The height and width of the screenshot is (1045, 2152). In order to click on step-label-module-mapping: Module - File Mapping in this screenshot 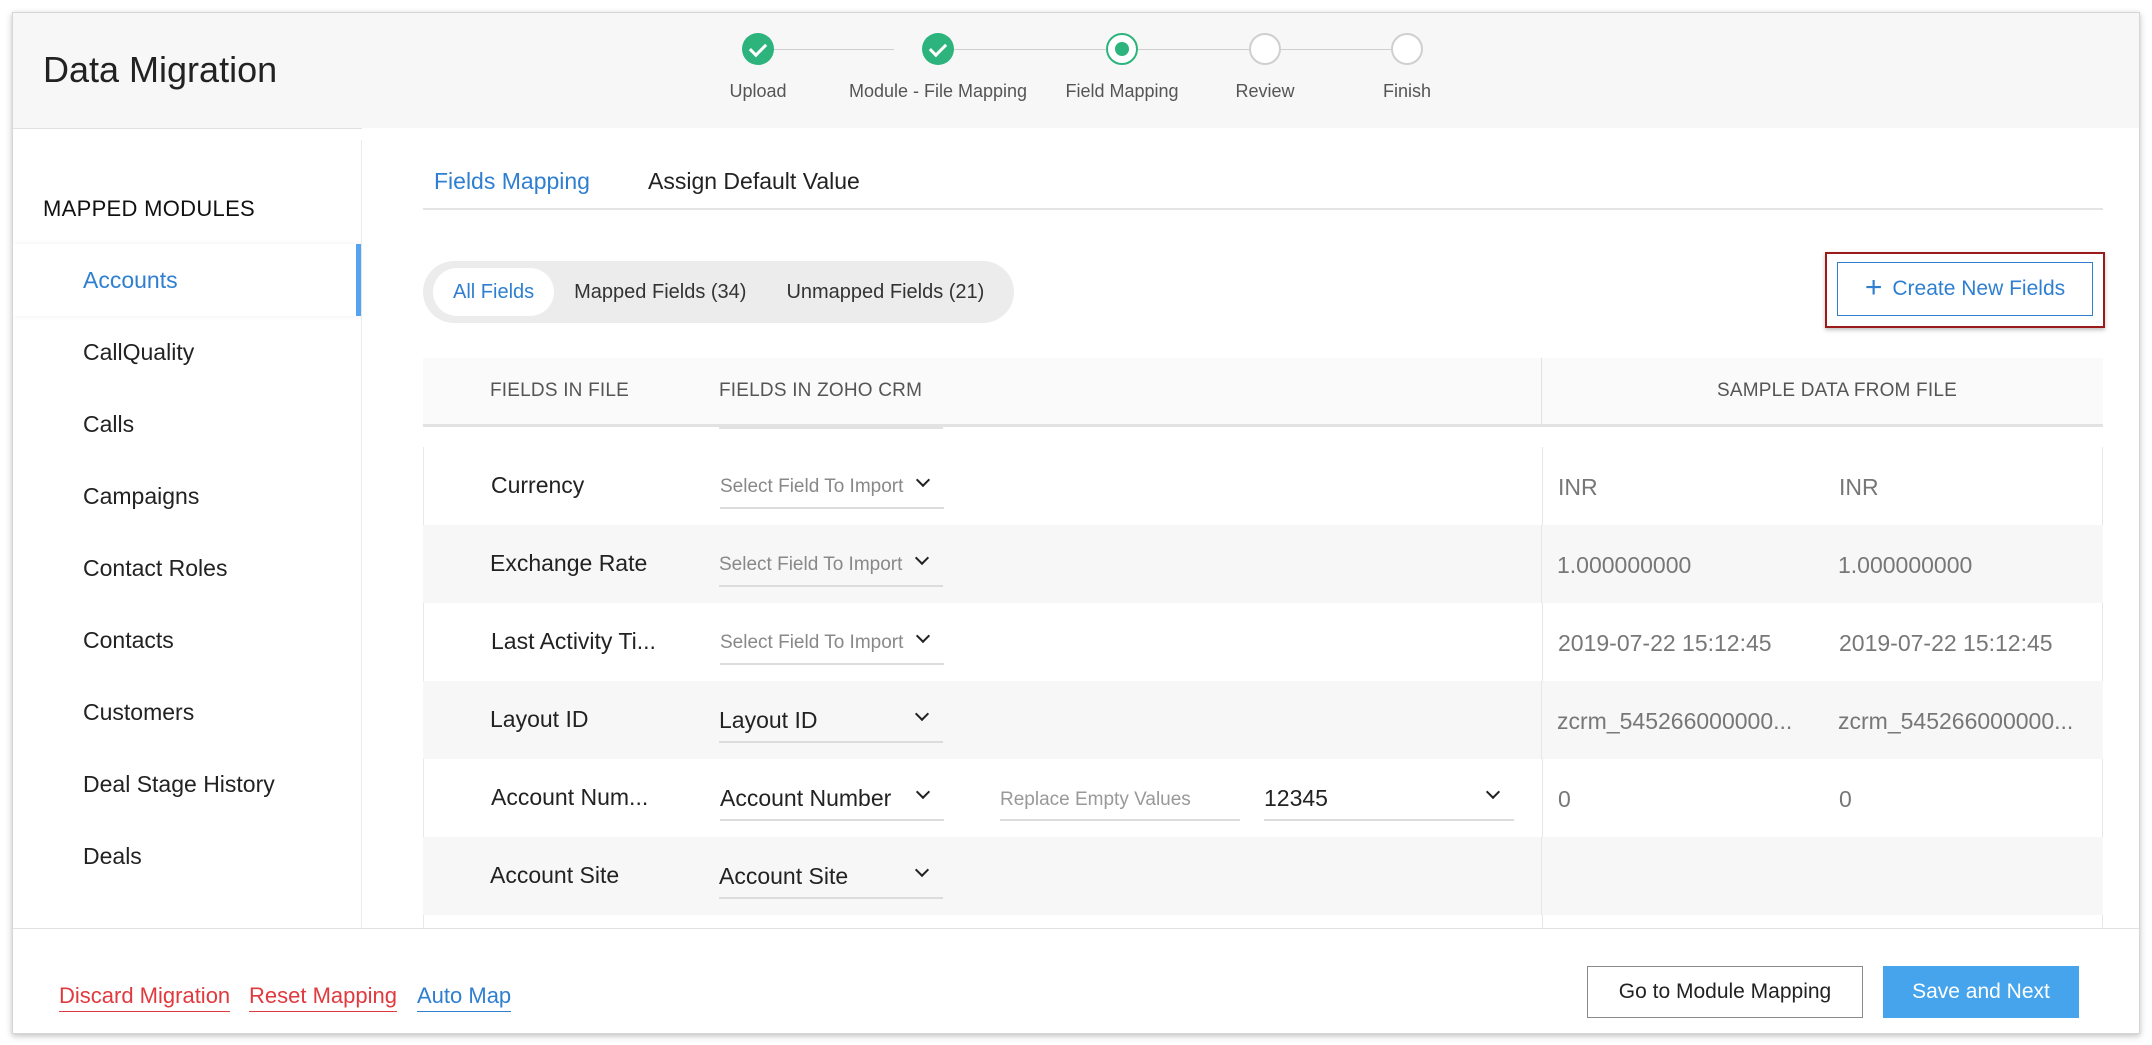, I will do `click(938, 91)`.